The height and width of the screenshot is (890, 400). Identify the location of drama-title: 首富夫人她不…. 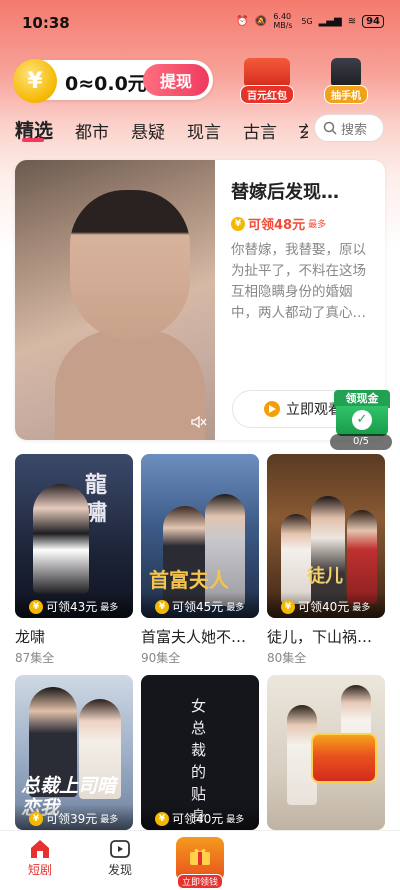
(194, 637).